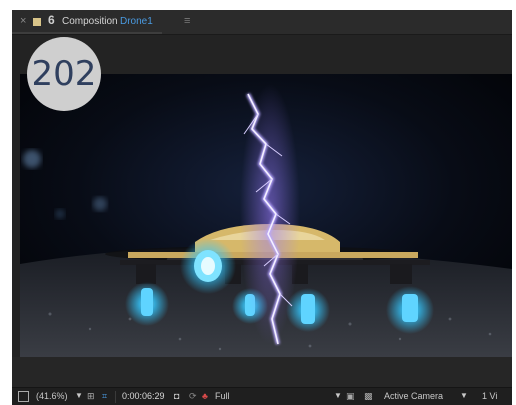 This screenshot has height=405, width=516. Describe the element at coordinates (464, 395) in the screenshot. I see `camera-view-dropdown-icon: ▼` at that location.